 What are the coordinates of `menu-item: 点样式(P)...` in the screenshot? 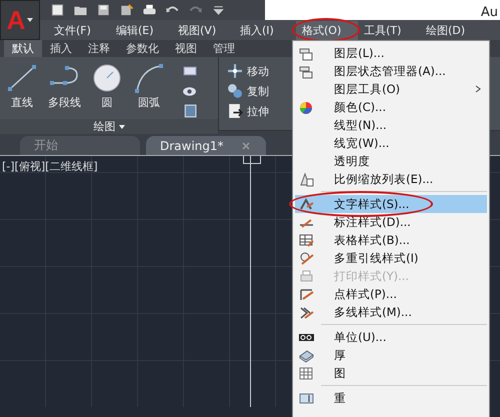 It's located at (391, 294).